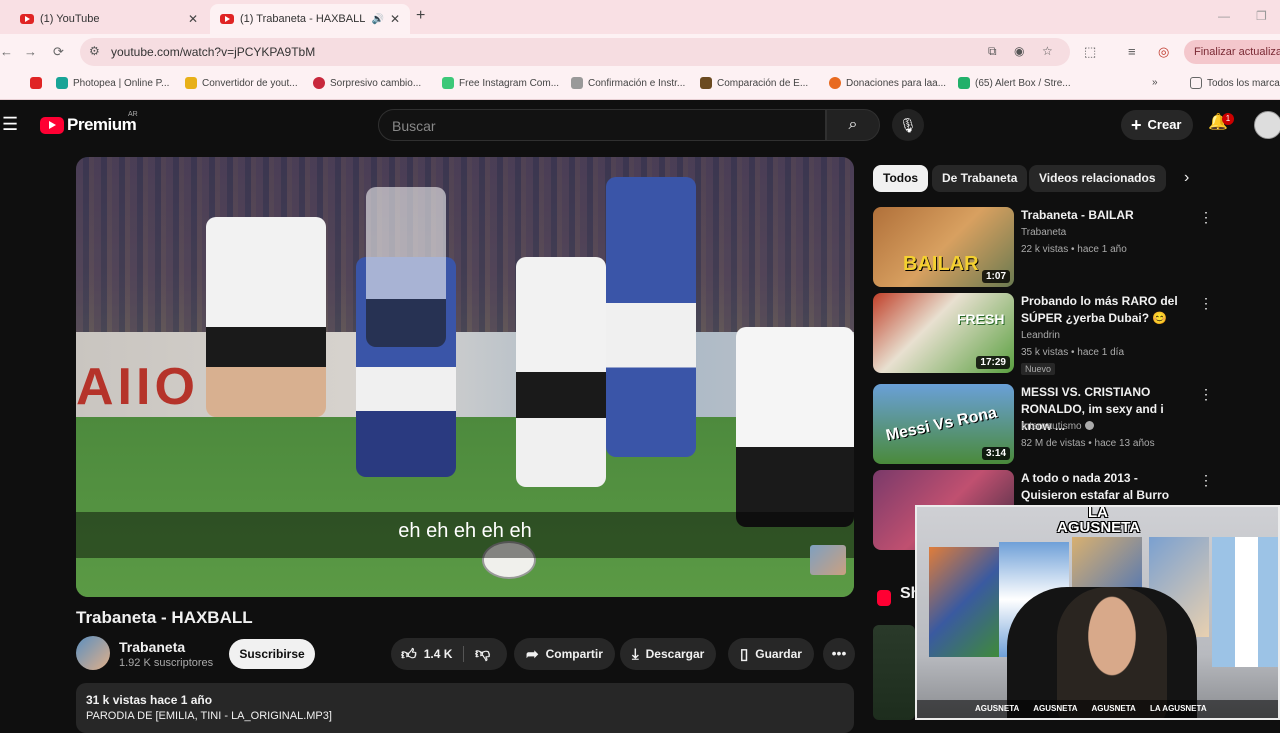 The height and width of the screenshot is (733, 1280). I want to click on video-title: Trabaneta - HAXBALL, so click(164, 617).